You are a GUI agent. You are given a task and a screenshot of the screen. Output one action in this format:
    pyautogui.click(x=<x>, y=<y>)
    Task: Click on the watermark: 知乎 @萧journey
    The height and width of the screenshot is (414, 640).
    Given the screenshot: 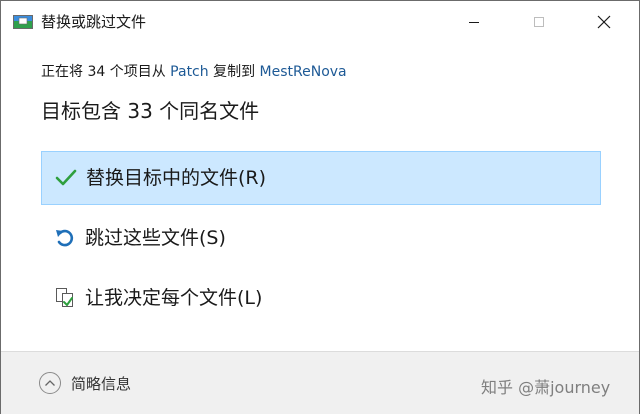 What is the action you would take?
    pyautogui.click(x=546, y=387)
    